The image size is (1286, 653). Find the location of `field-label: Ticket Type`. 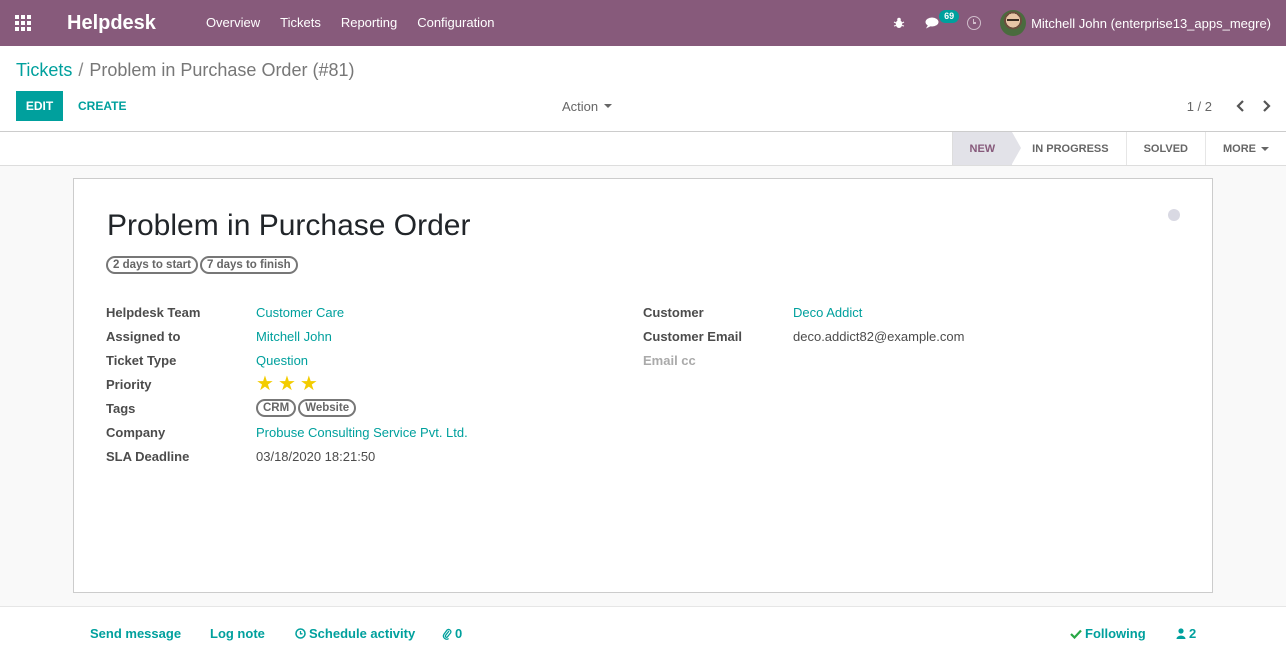

field-label: Ticket Type is located at coordinates (141, 360).